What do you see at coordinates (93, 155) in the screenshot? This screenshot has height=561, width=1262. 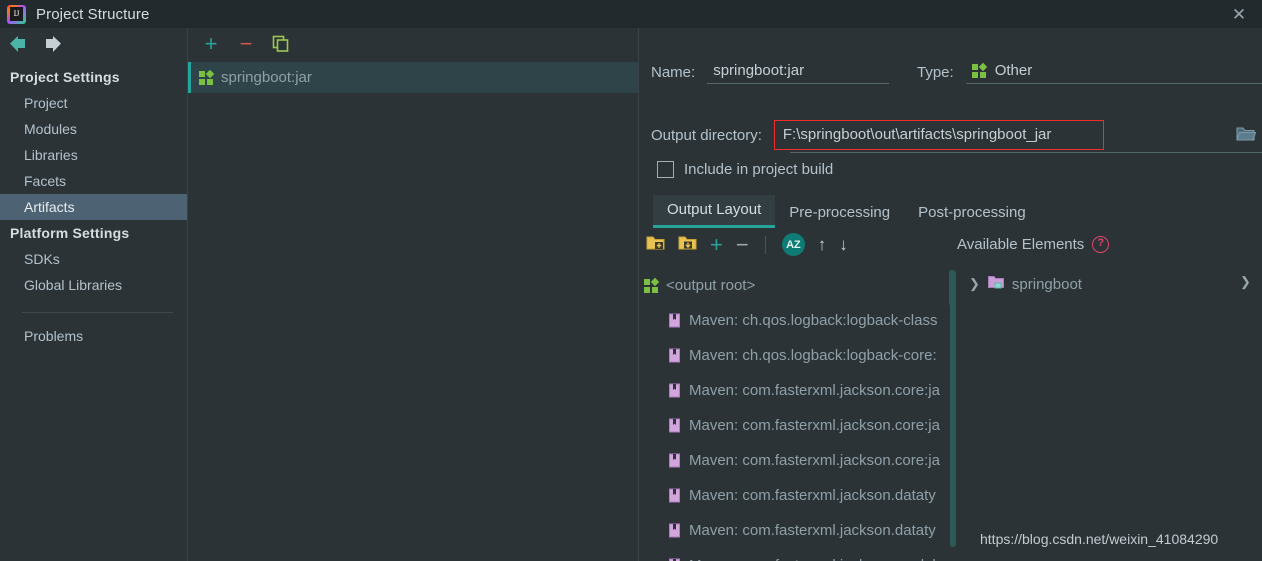 I see `sidebar-item-libraries: Libraries` at bounding box center [93, 155].